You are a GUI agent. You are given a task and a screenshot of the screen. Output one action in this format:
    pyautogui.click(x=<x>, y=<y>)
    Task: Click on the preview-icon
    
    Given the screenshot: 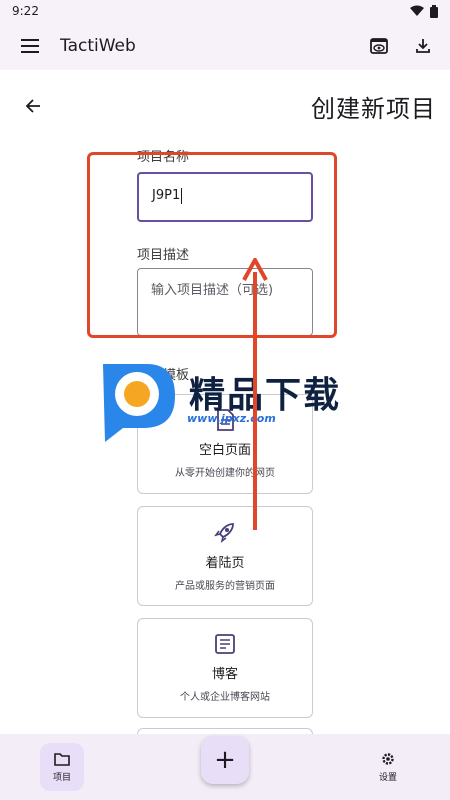 What is the action you would take?
    pyautogui.click(x=379, y=46)
    